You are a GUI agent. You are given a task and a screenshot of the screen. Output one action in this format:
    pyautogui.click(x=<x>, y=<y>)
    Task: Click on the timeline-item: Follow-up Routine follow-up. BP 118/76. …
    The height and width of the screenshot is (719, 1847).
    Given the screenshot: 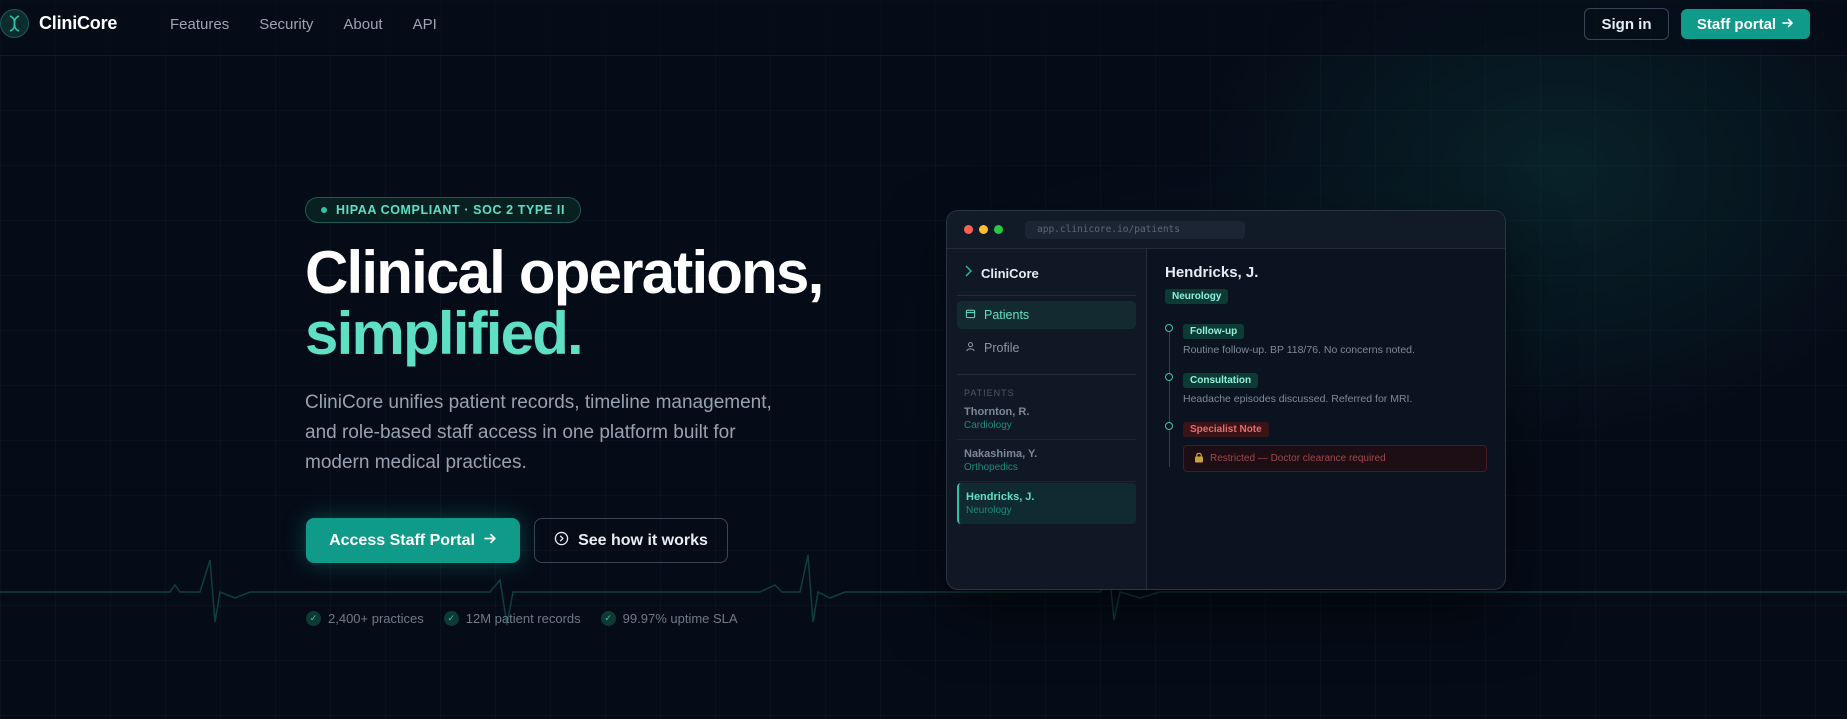 What is the action you would take?
    pyautogui.click(x=1326, y=338)
    